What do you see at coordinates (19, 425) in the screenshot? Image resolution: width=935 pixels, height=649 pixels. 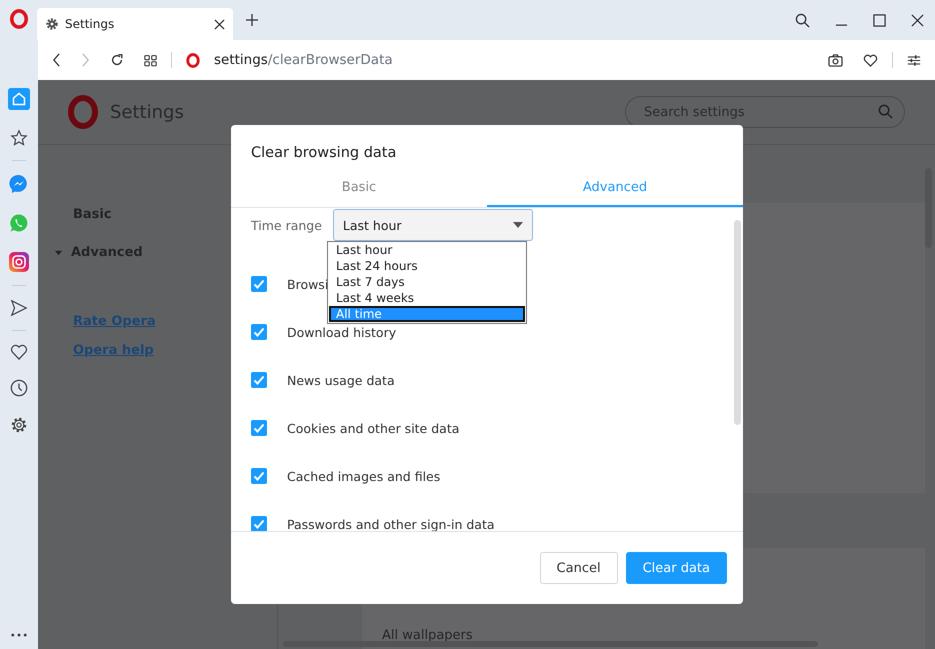 I see `settings-icon` at bounding box center [19, 425].